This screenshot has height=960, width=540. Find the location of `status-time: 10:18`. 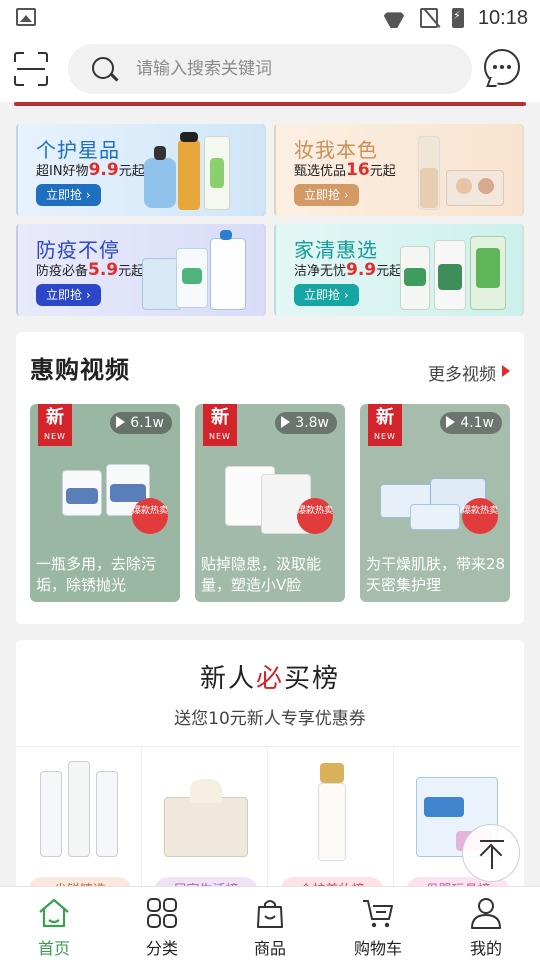

status-time: 10:18 is located at coordinates (502, 17).